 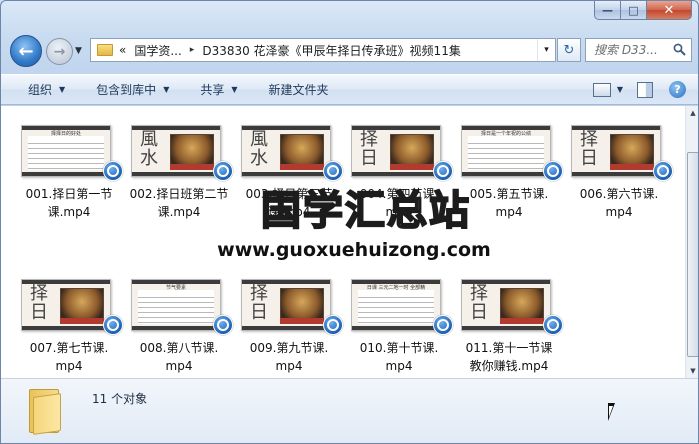 I want to click on minimize-button: —, so click(x=607, y=10).